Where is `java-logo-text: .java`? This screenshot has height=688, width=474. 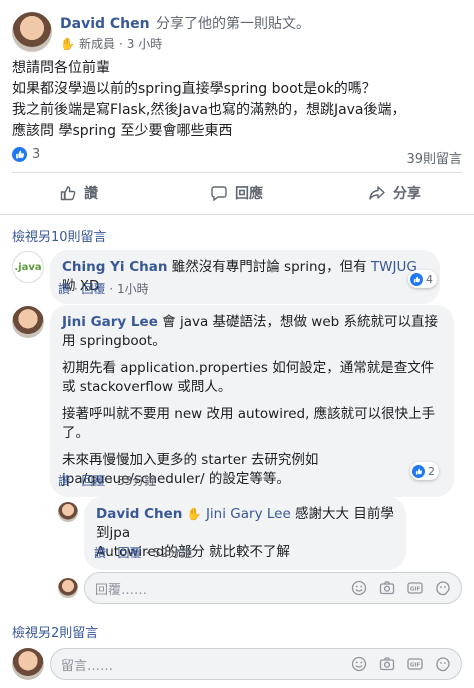
java-logo-text: .java is located at coordinates (28, 267).